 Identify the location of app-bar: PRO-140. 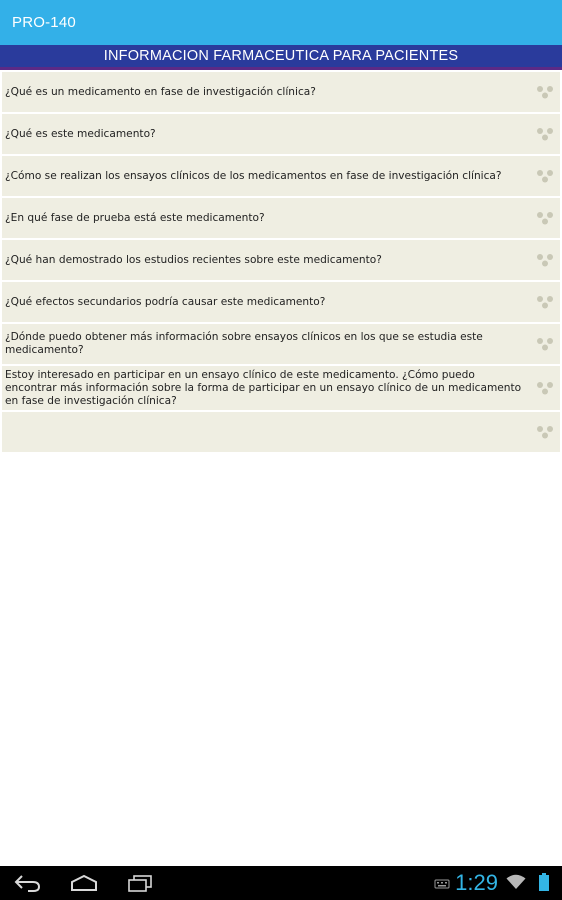
(281, 22).